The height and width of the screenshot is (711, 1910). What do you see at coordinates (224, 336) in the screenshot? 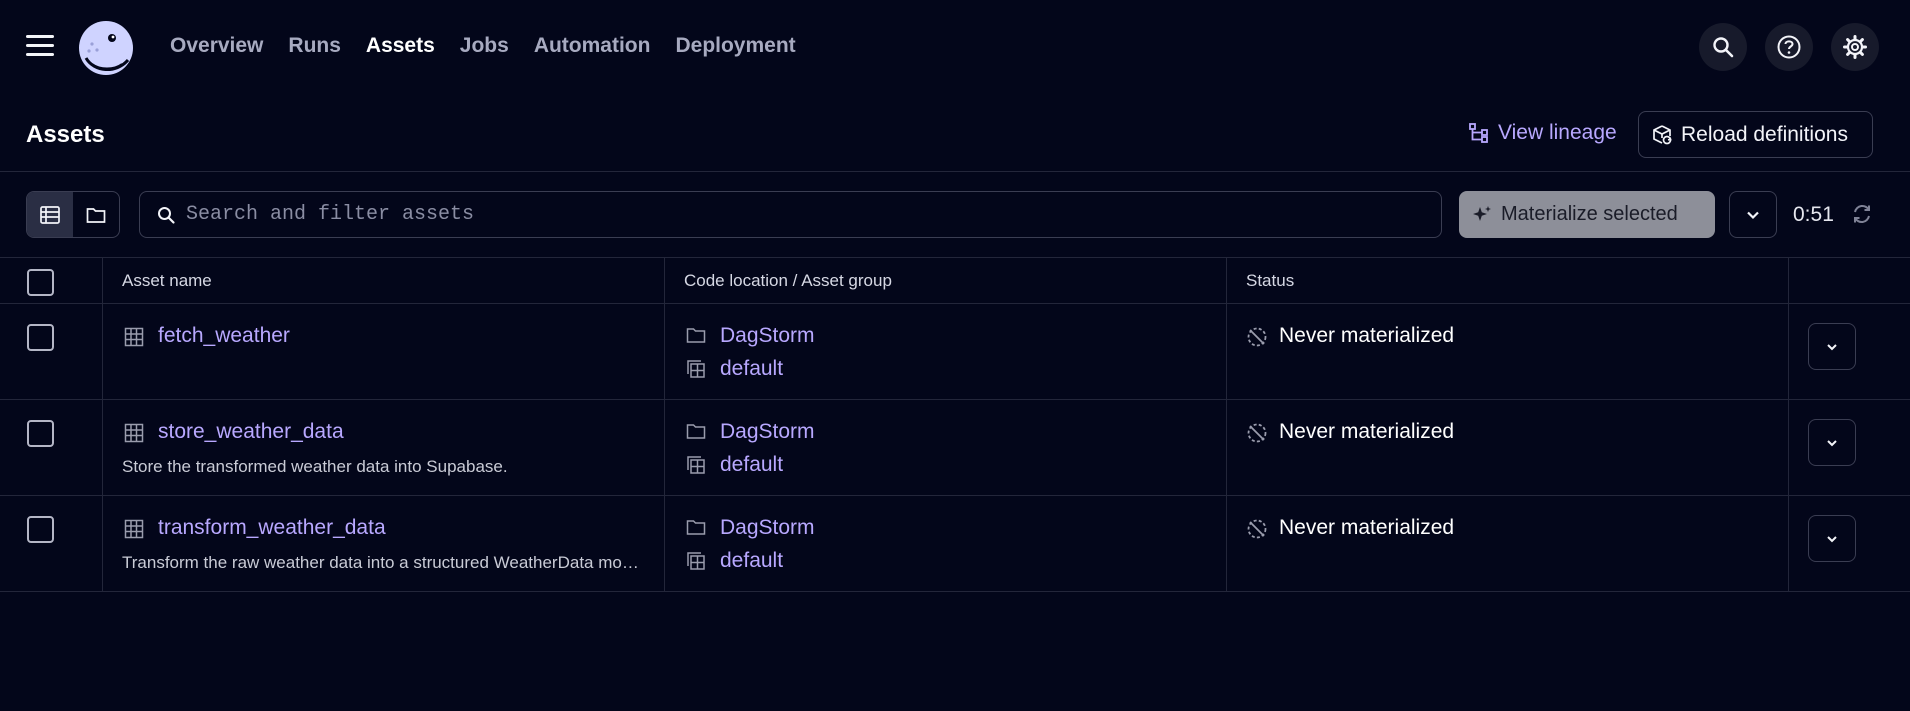
I see `asset-name-link: fetch_weather` at bounding box center [224, 336].